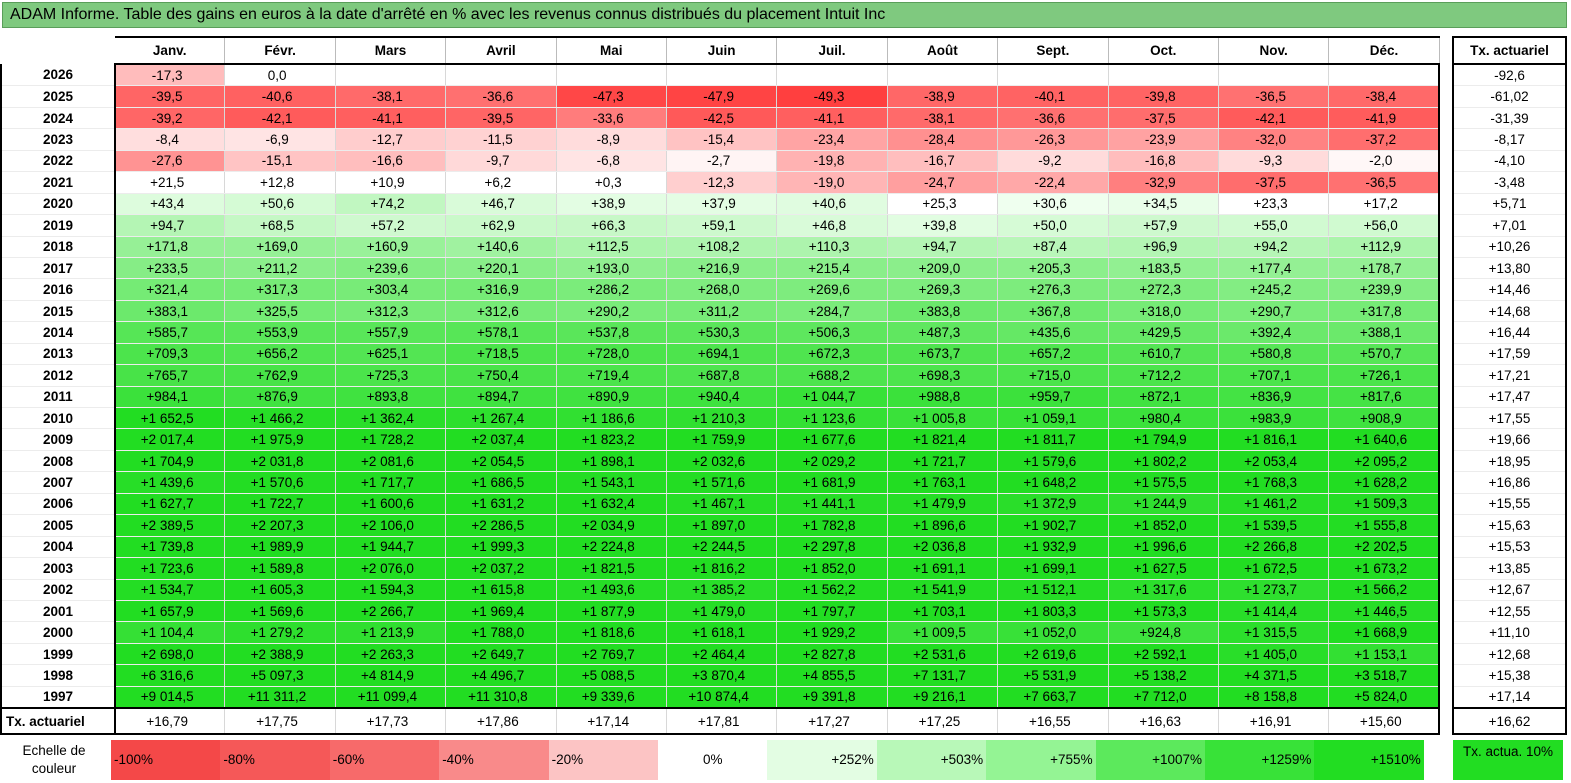 This screenshot has height=783, width=1571. I want to click on actuarial-value: +17,14, so click(1509, 697).